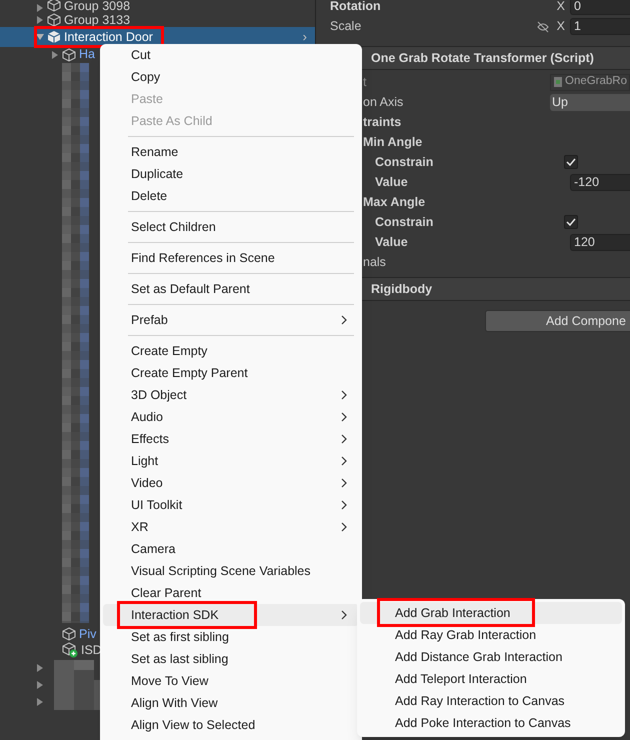 This screenshot has height=740, width=630. Describe the element at coordinates (557, 321) in the screenshot. I see `add-component-button: Add Compone` at that location.